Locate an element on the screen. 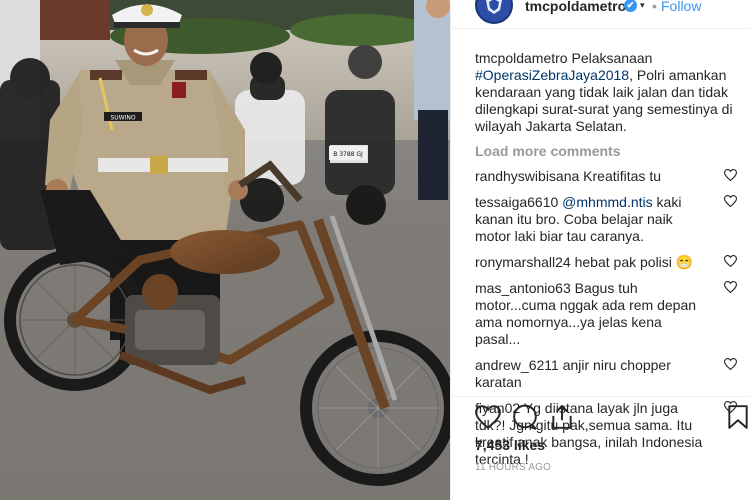 This screenshot has width=750, height=500. comment-username: randhyswibisana is located at coordinates (527, 176).